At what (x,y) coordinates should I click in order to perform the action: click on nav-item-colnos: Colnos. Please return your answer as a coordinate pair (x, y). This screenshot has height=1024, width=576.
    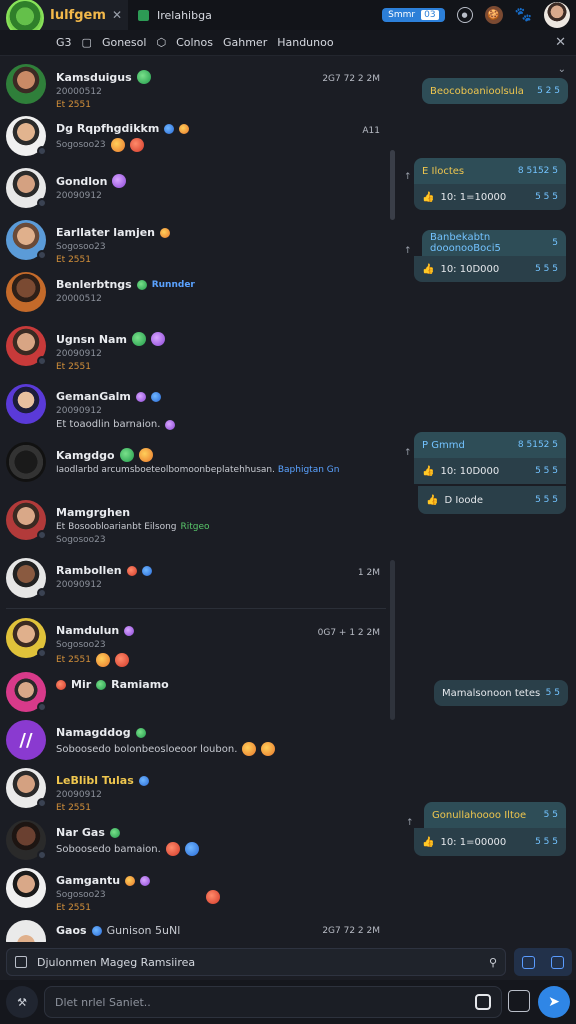
    Looking at the image, I should click on (194, 42).